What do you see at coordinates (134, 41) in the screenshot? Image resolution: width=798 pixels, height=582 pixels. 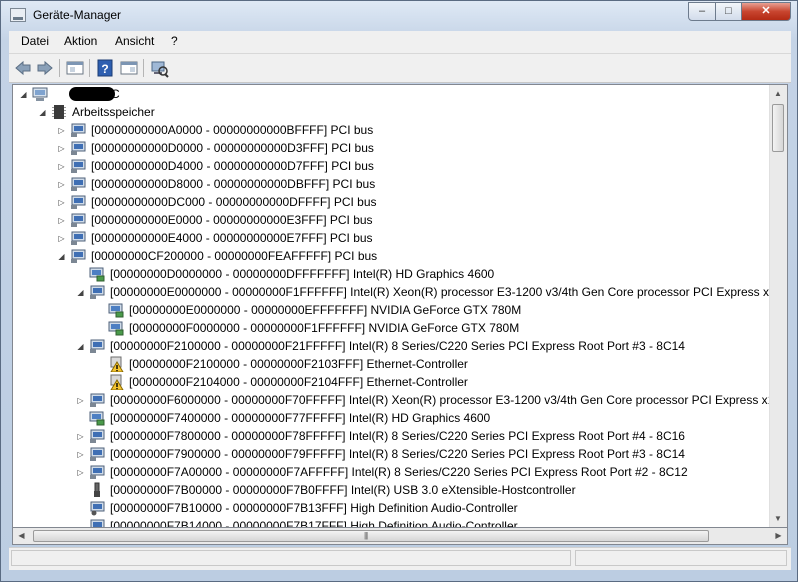 I see `menu-ansicht: Ansicht` at bounding box center [134, 41].